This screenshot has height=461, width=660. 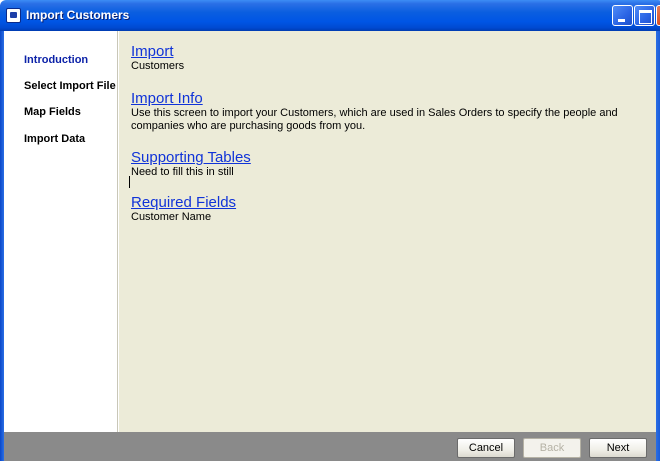 What do you see at coordinates (56, 60) in the screenshot?
I see `step-introduction: Introduction` at bounding box center [56, 60].